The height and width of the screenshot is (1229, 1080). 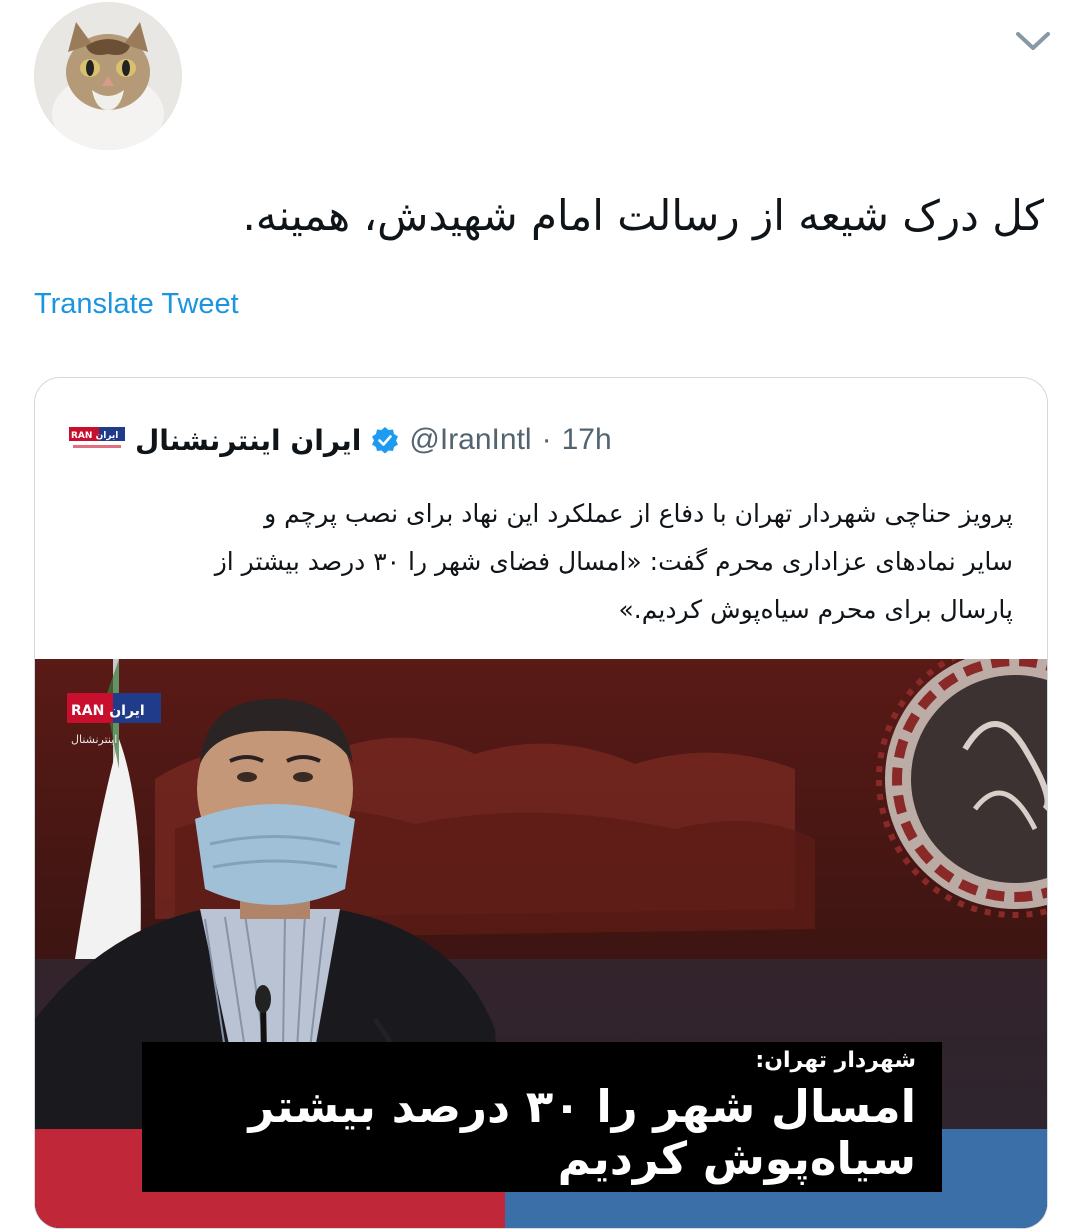 I want to click on caption-subtitle: شهردار تهران:, so click(x=835, y=1060).